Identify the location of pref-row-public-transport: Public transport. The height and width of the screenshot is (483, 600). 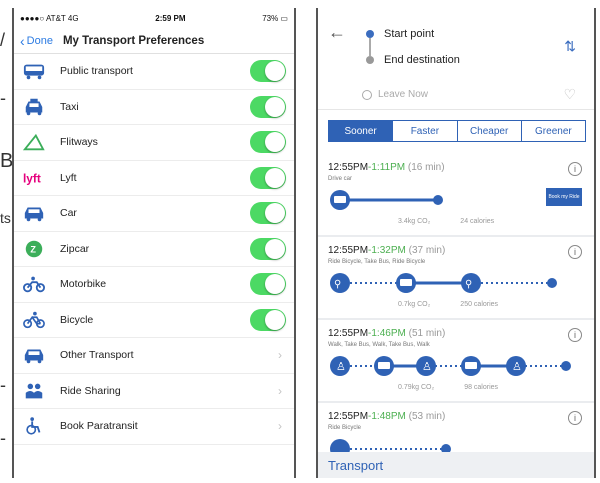
(154, 72).